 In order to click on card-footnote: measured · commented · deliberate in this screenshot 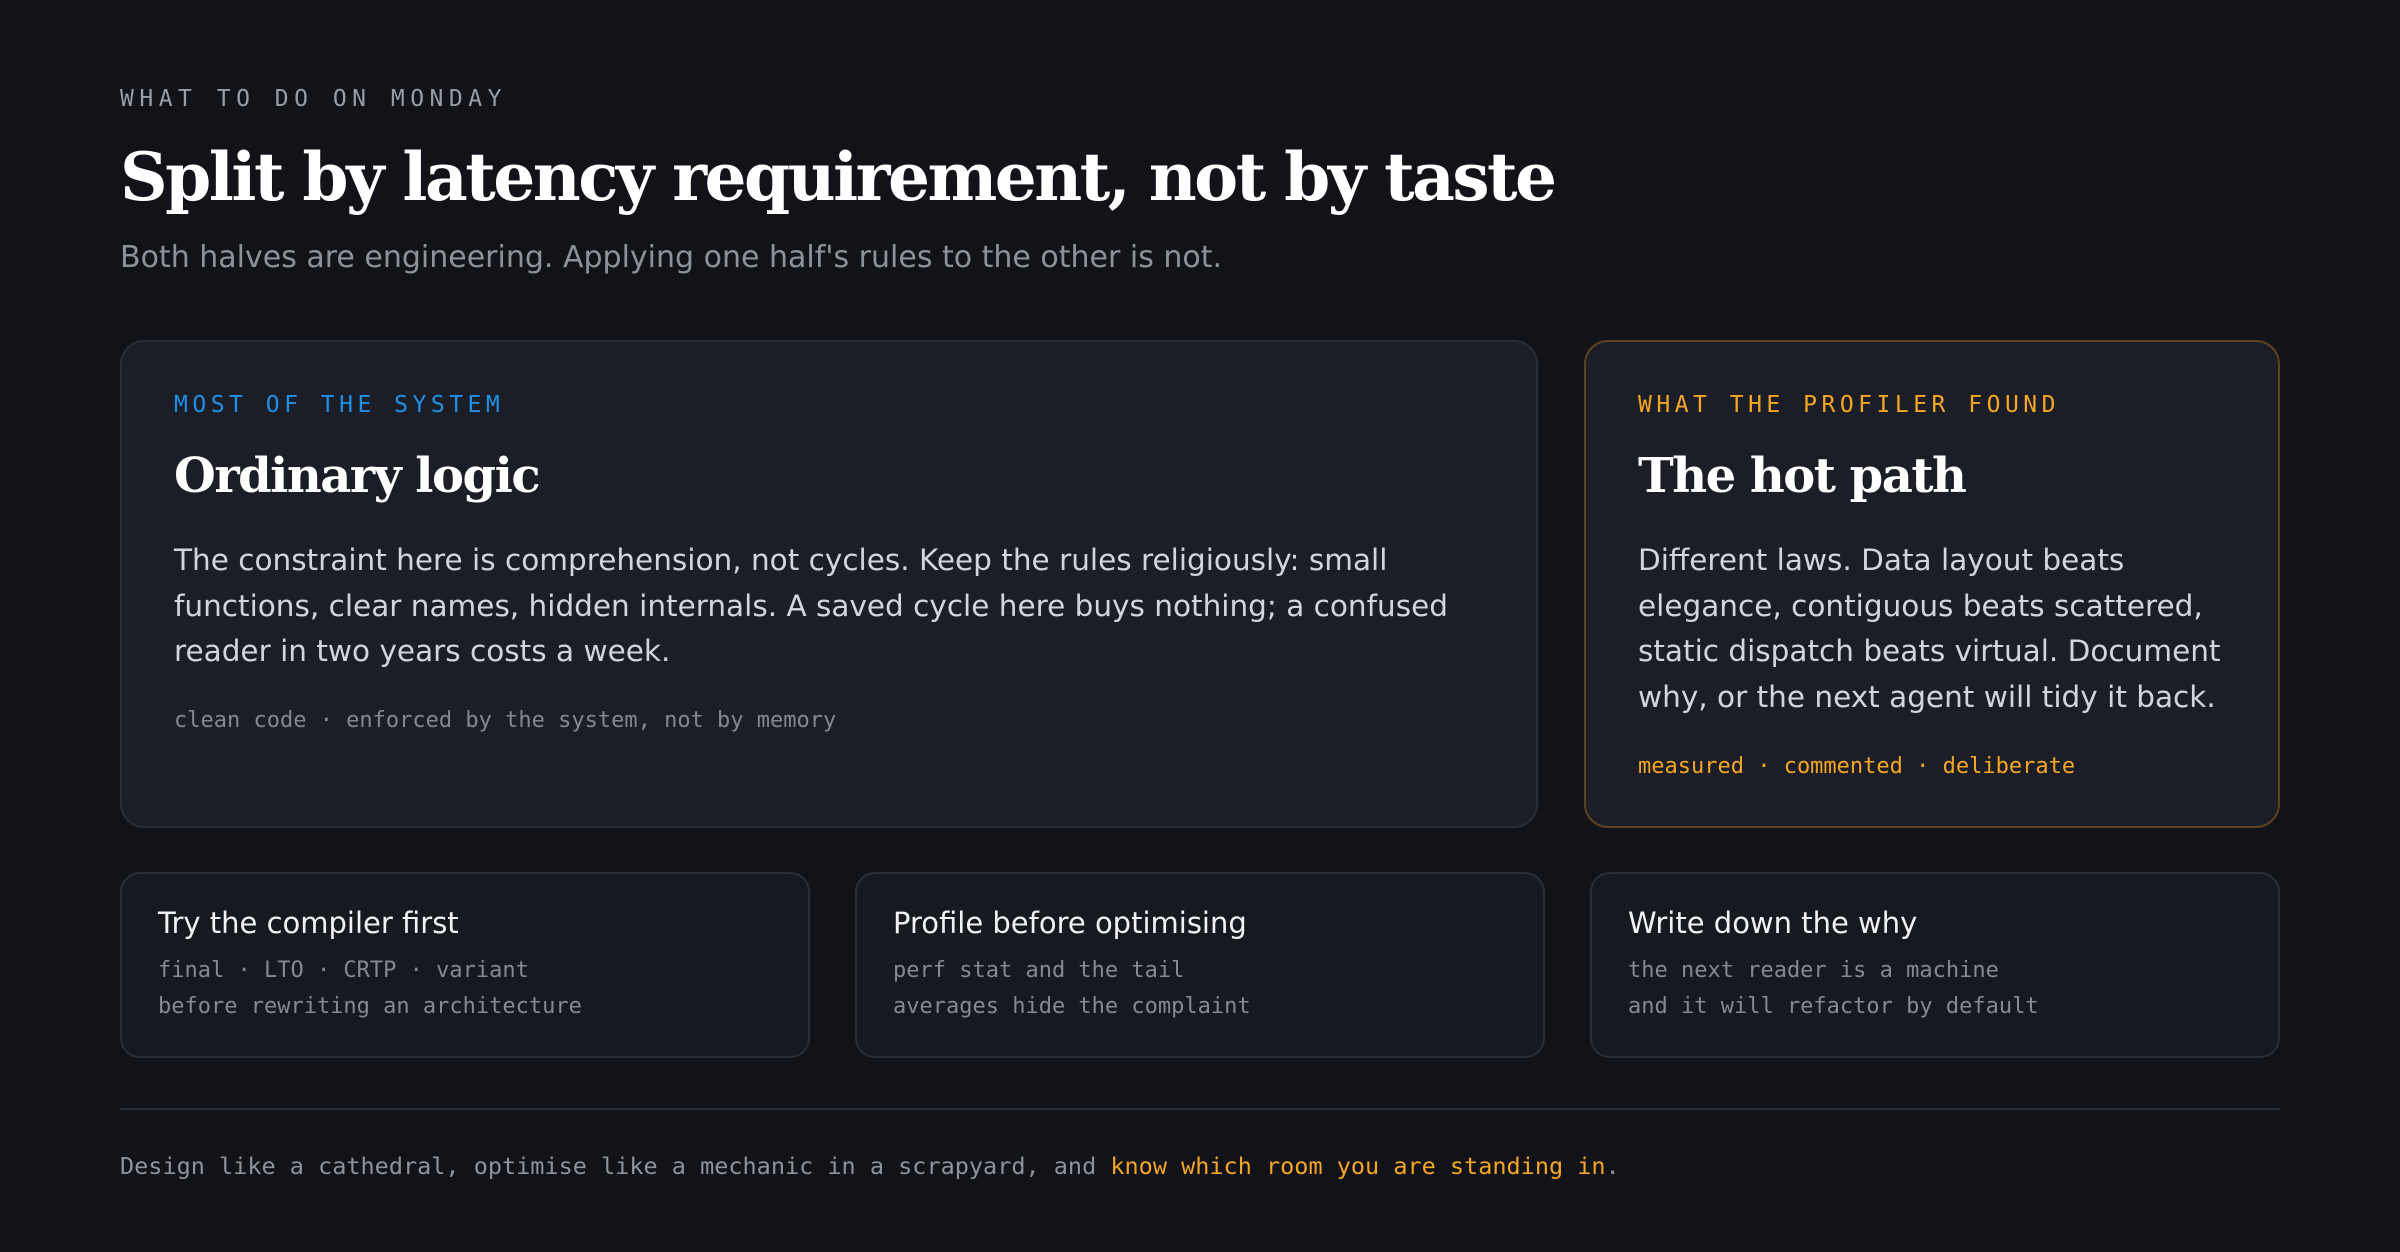, I will do `click(1857, 766)`.